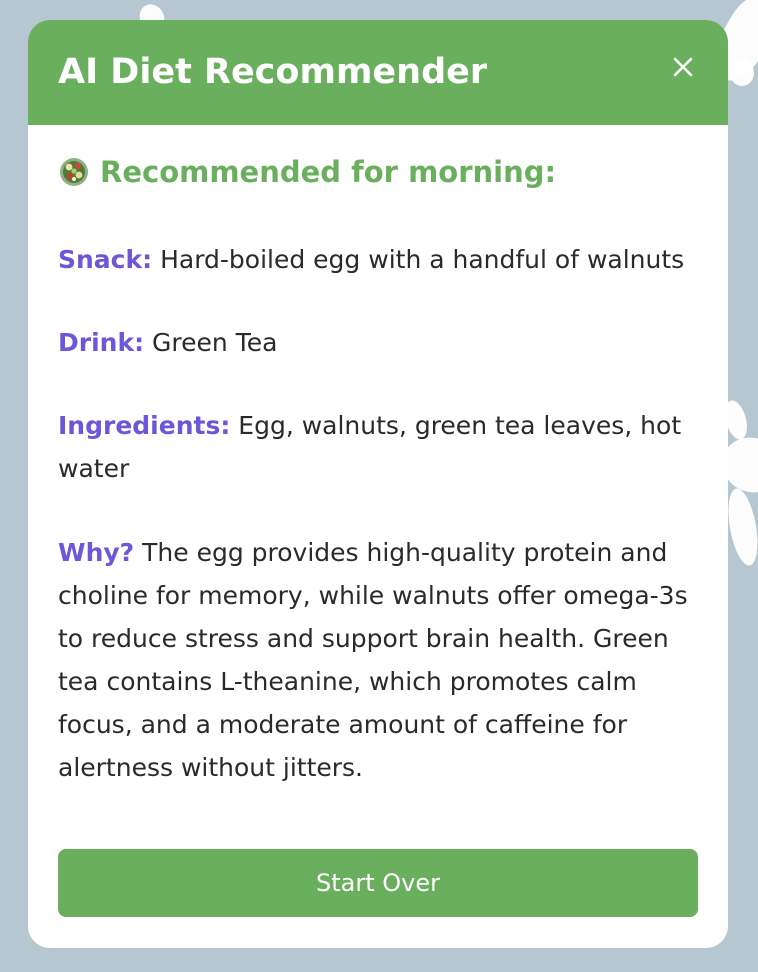 Image resolution: width=758 pixels, height=972 pixels. I want to click on close-icon, so click(683, 67).